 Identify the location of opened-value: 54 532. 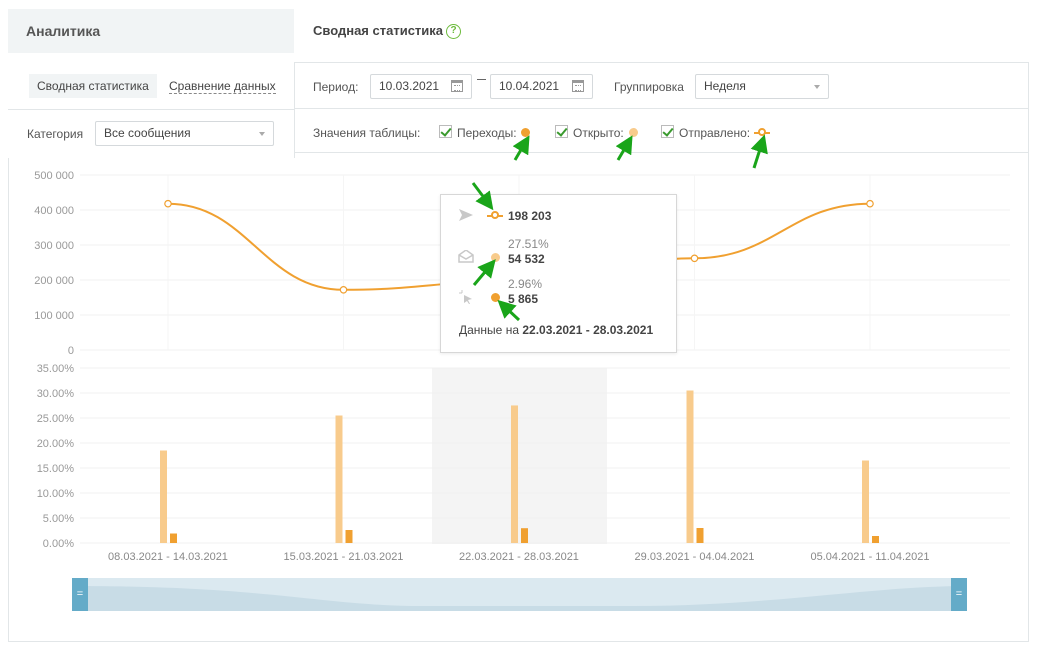
(526, 259).